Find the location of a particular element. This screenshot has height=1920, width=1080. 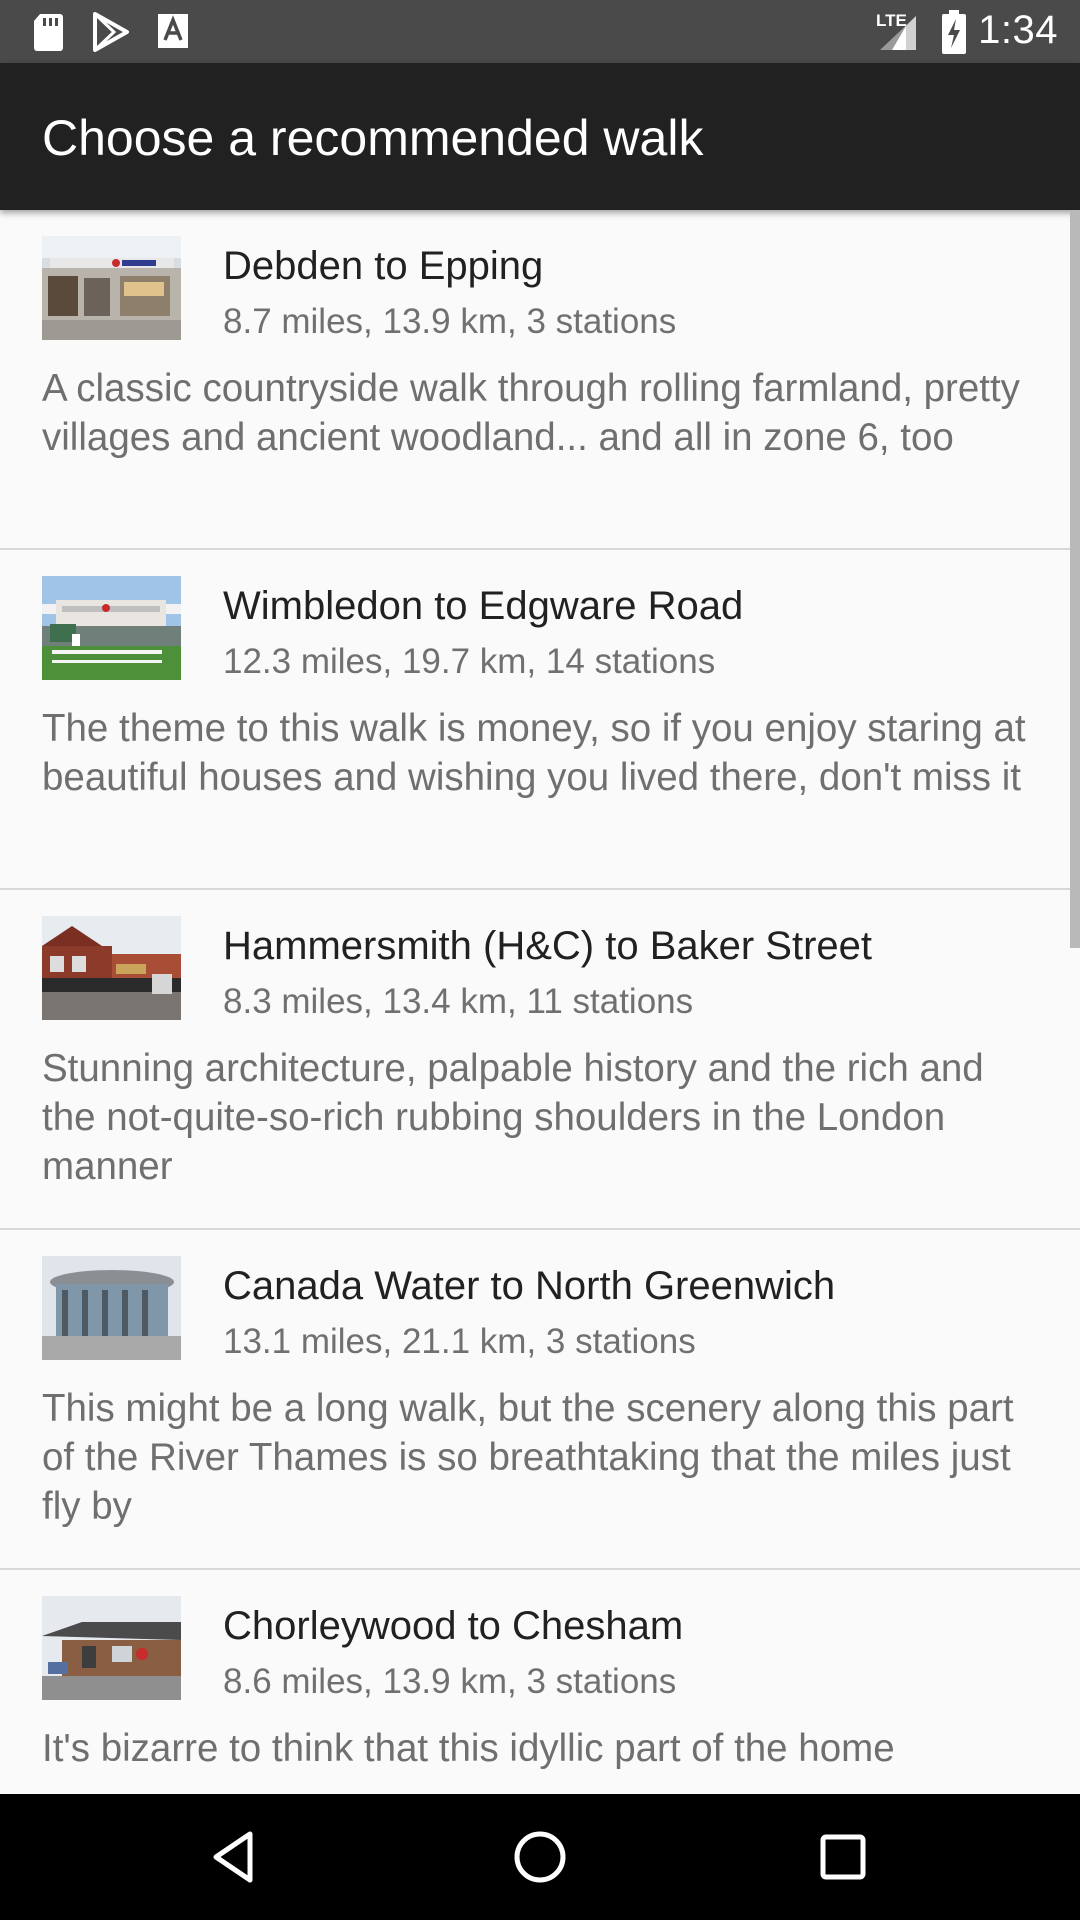

app-bar: Choose a recommended walk is located at coordinates (540, 136).